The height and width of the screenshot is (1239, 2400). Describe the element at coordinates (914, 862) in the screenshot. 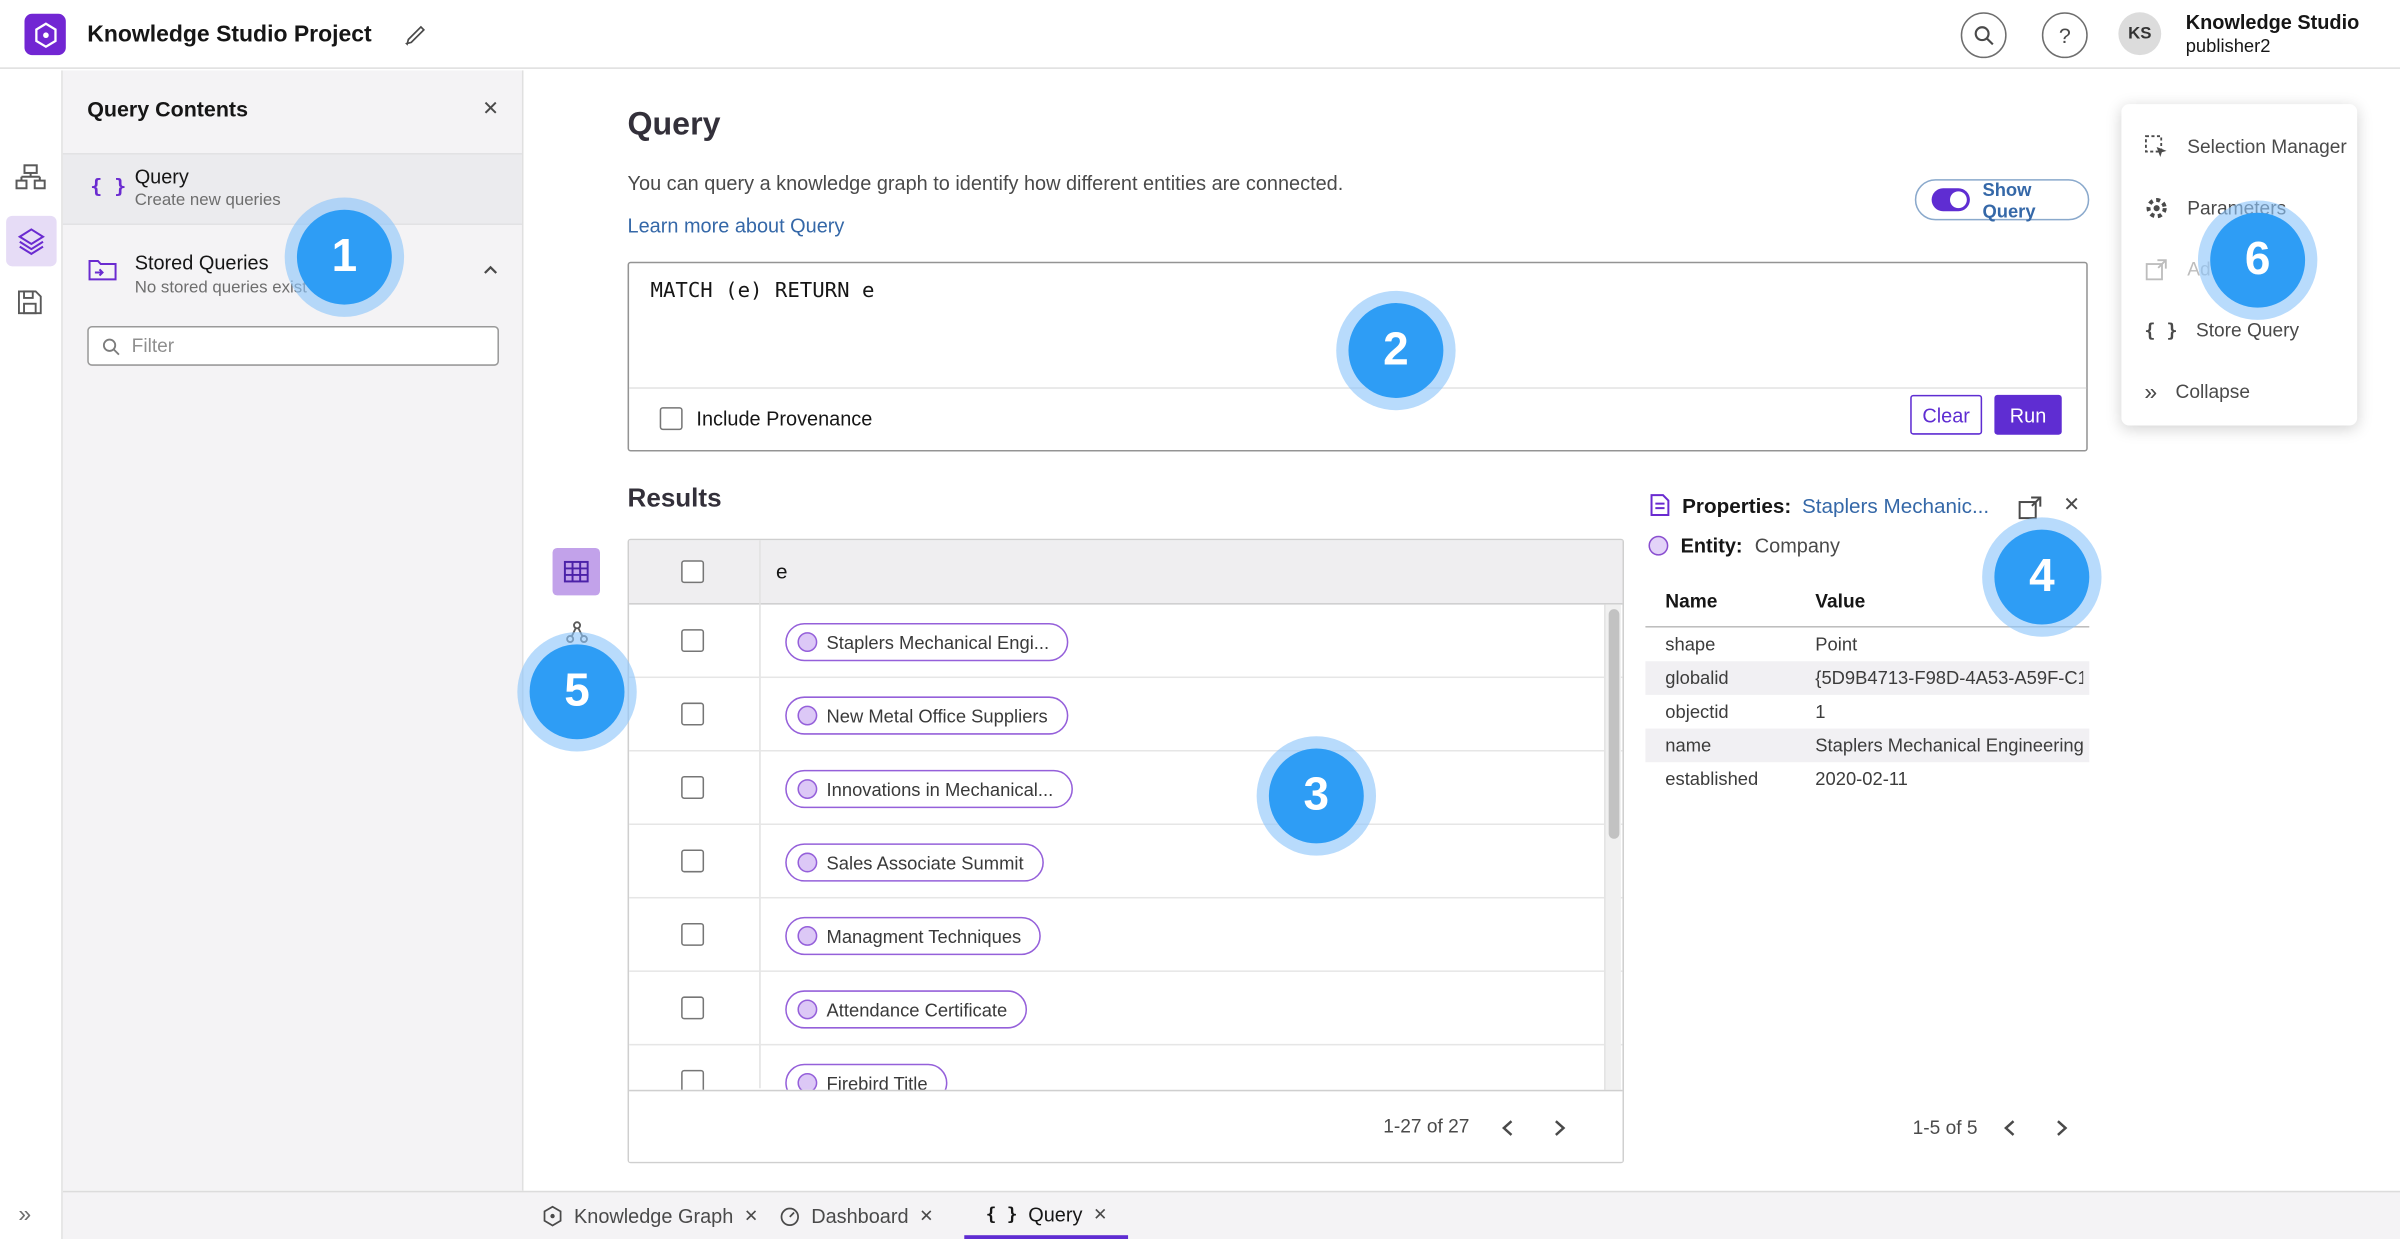

I see `entity-pill: Sales Associate Summit` at that location.